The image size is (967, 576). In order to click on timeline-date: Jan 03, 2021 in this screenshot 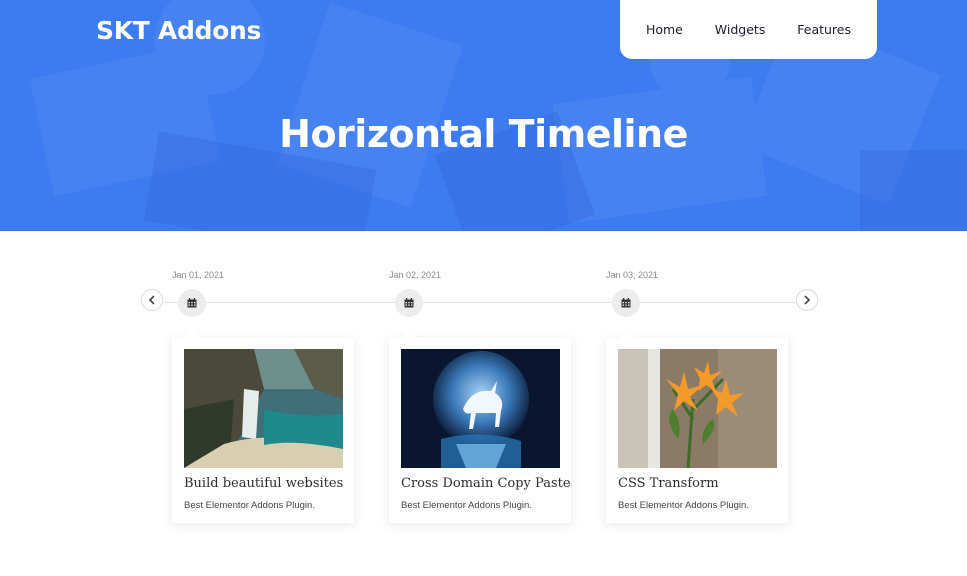, I will do `click(632, 275)`.